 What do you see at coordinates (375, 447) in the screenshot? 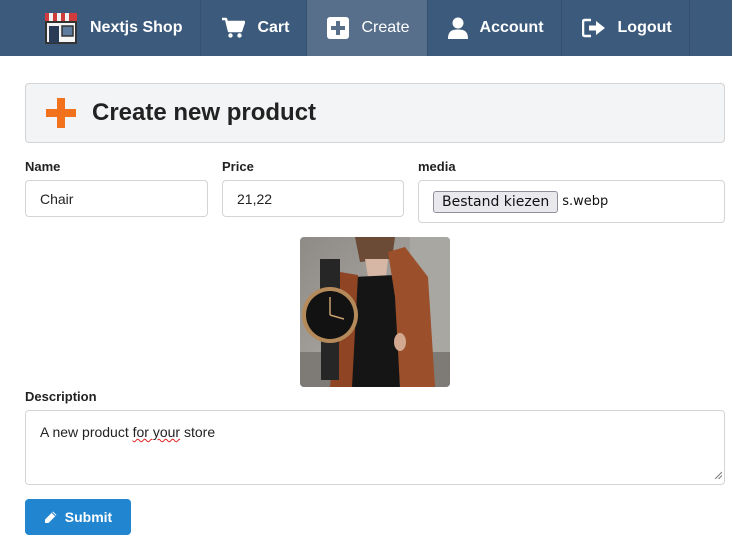
I see `description-textarea: A new product for your store` at bounding box center [375, 447].